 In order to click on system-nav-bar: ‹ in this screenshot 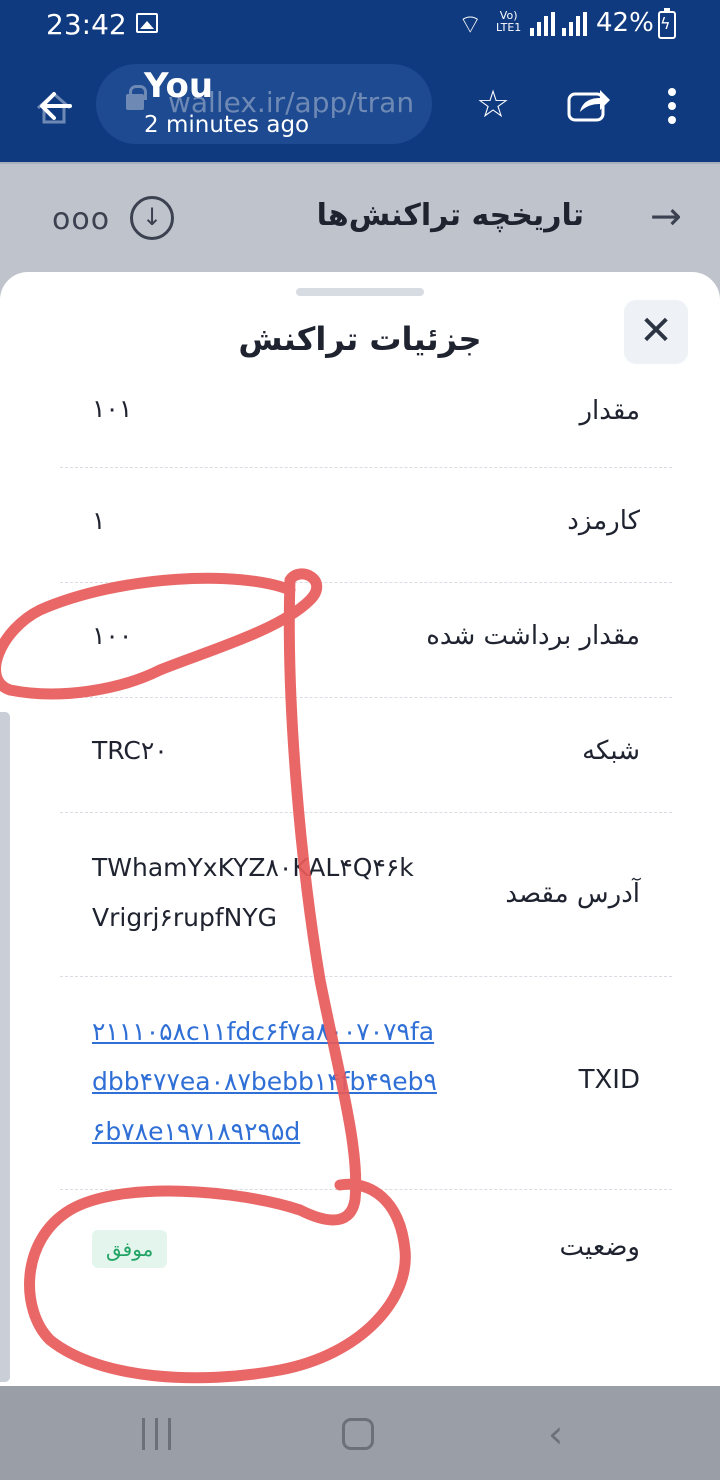, I will do `click(360, 1433)`.